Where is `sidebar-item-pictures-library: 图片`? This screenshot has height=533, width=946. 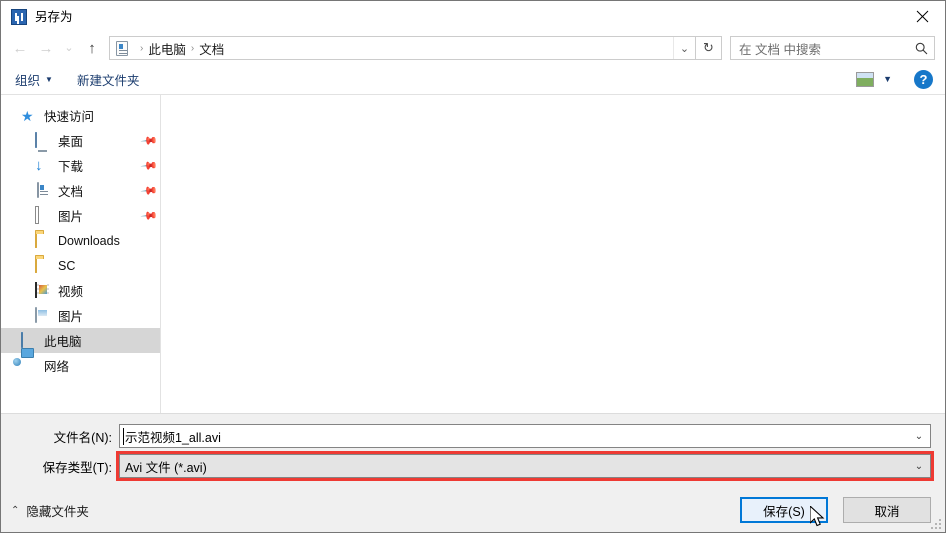
sidebar-item-pictures-library: 图片 is located at coordinates (80, 315).